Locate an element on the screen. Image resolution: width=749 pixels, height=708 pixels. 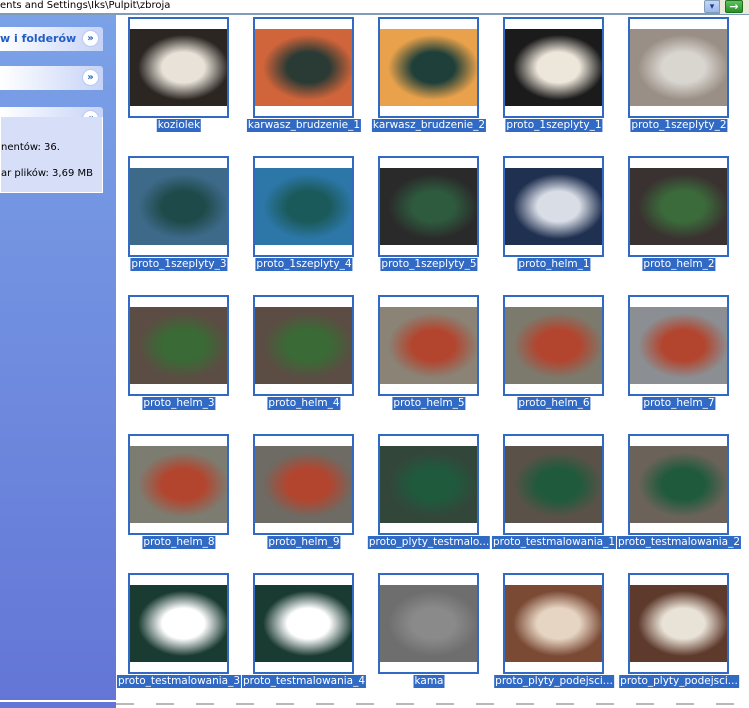
file-name: proto_testmalowania_1 is located at coordinates (554, 542).